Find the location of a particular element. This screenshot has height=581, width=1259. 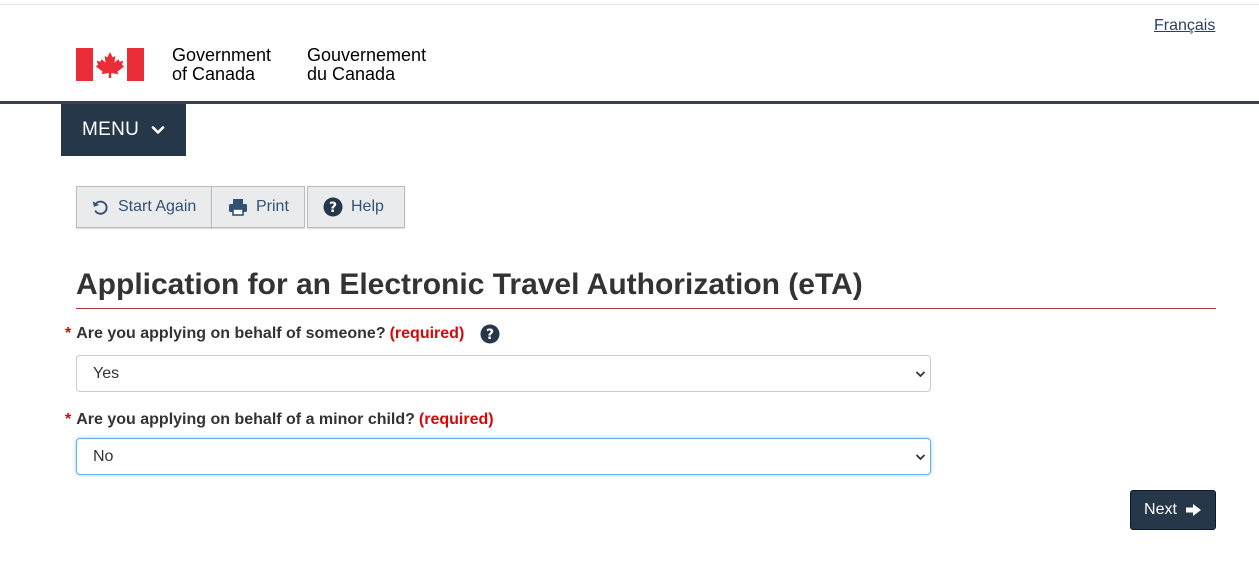

question-help-icon: ? is located at coordinates (490, 334).